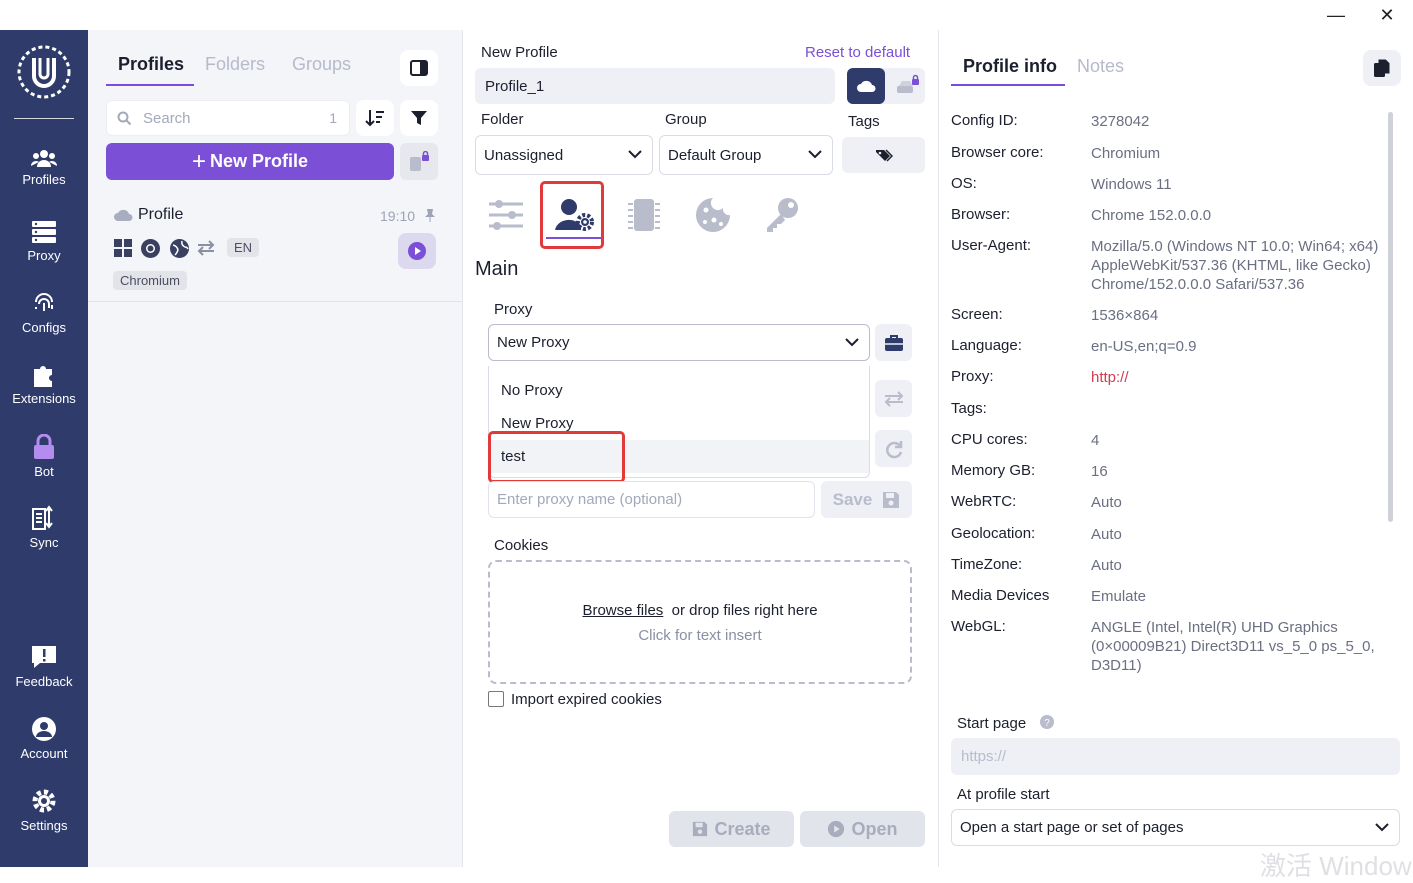 The image size is (1413, 883). Describe the element at coordinates (893, 398) in the screenshot. I see `swap-proxy-button` at that location.